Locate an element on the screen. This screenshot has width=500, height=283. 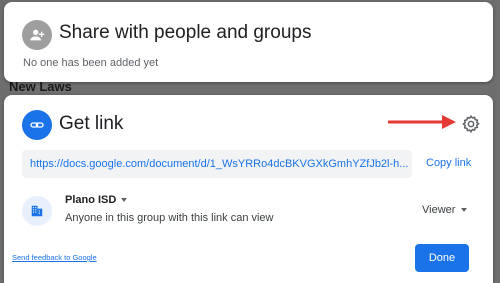
annotation-arrow-icon is located at coordinates (422, 122).